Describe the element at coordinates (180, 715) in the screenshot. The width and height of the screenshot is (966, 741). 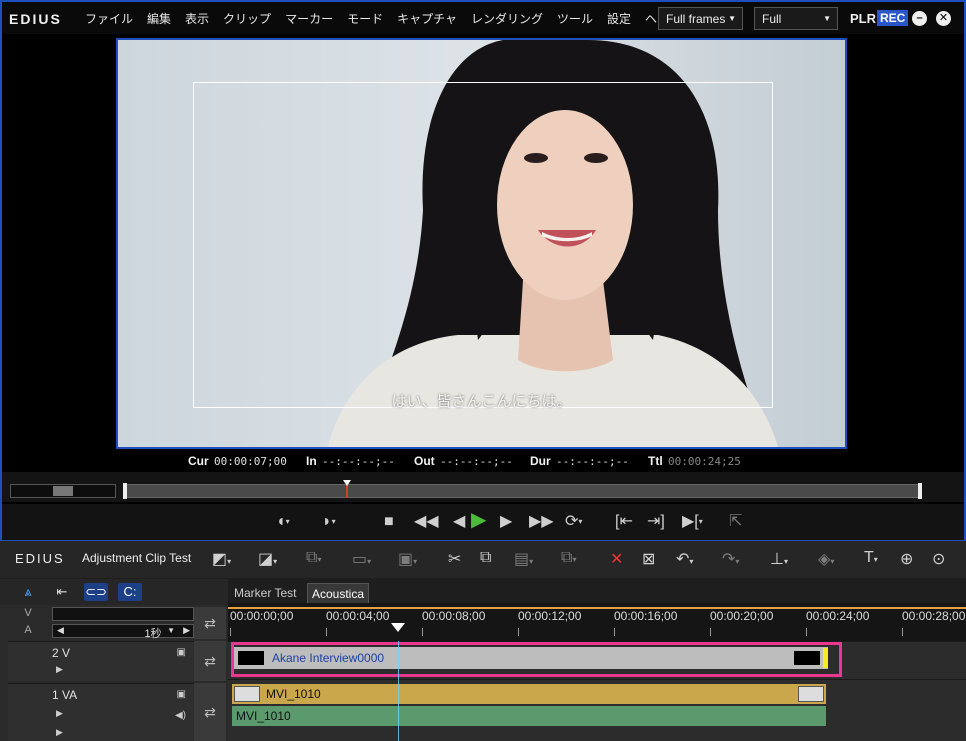
I see `audio-mute-icon: ◀)` at that location.